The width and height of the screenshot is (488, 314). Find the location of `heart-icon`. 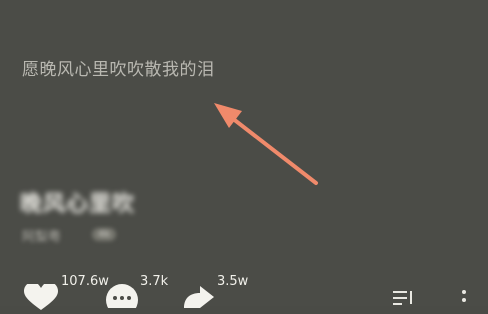

heart-icon is located at coordinates (41, 296).